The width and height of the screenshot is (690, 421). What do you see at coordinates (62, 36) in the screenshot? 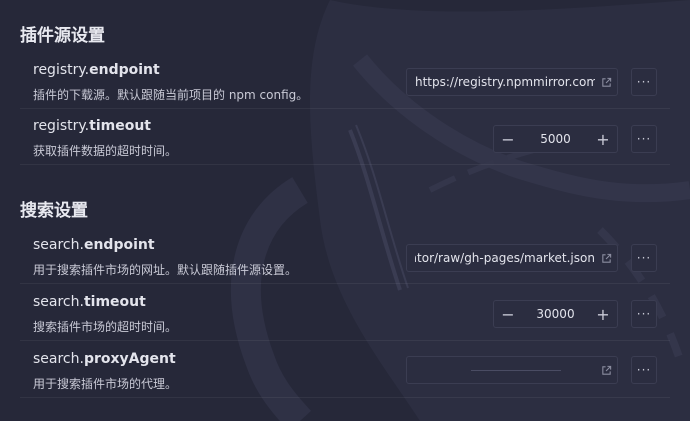
I see `section-title-registry: 插件源设置` at bounding box center [62, 36].